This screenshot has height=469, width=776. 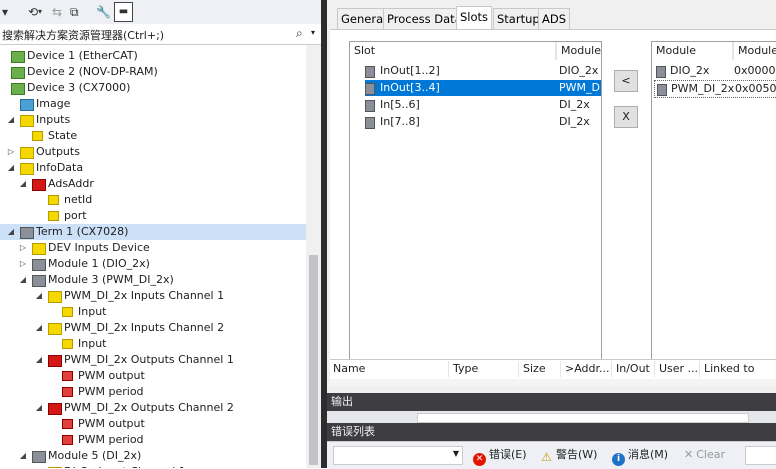 What do you see at coordinates (83, 35) in the screenshot?
I see `search-input: 搜索解决方案资源管理器(Ctrl+;)` at bounding box center [83, 35].